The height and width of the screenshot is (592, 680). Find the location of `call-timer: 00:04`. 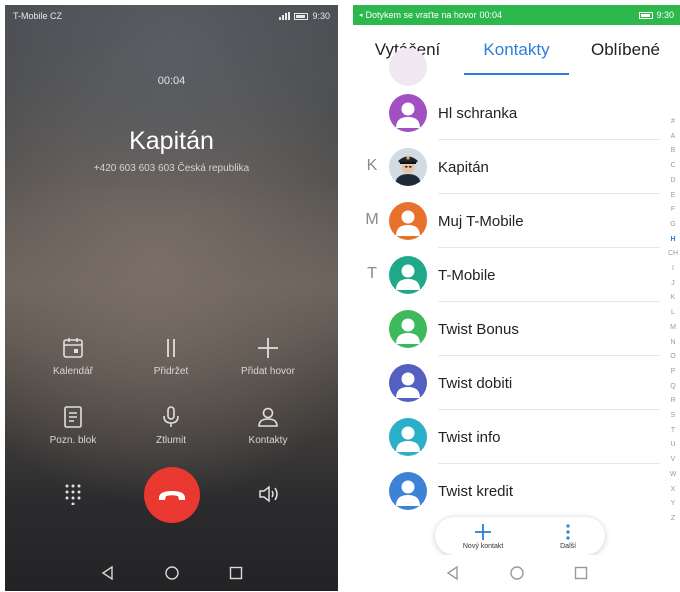

call-timer: 00:04 is located at coordinates (171, 81).